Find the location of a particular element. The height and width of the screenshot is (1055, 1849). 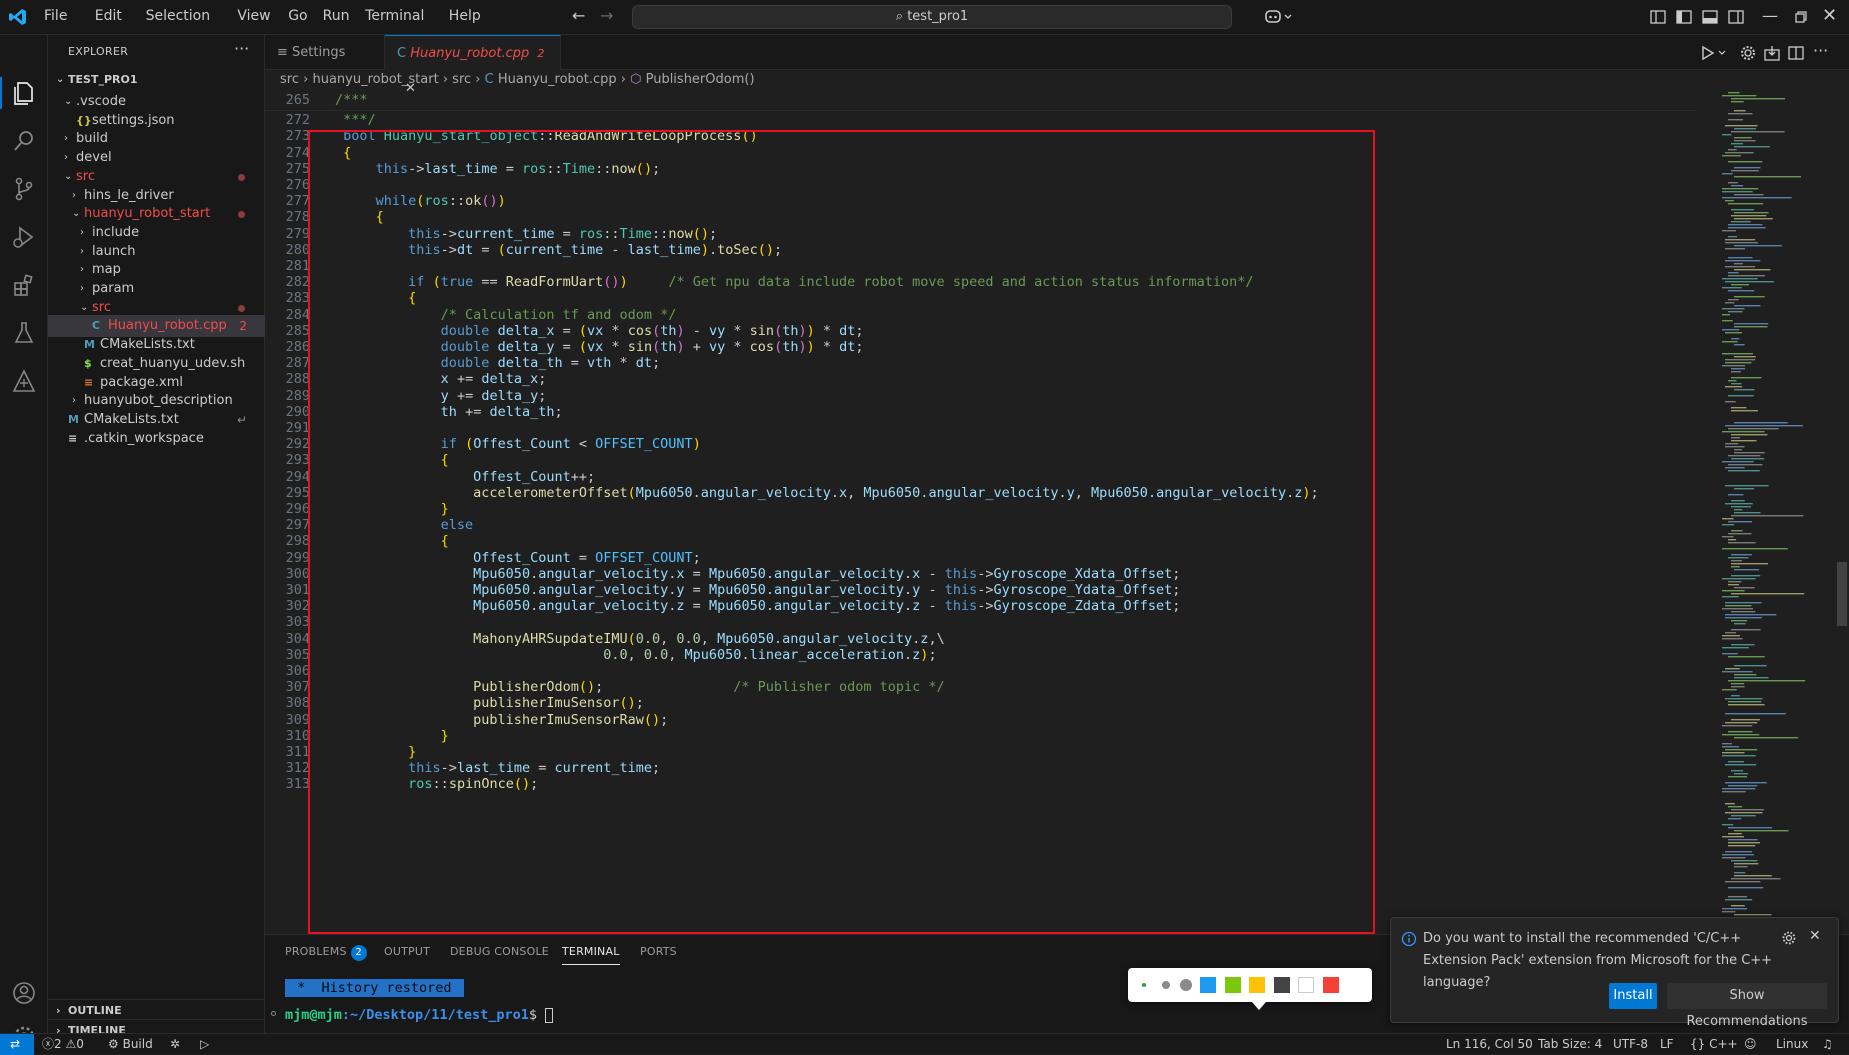

code-line: publisherImuSensorRaw(); is located at coordinates (501, 720).